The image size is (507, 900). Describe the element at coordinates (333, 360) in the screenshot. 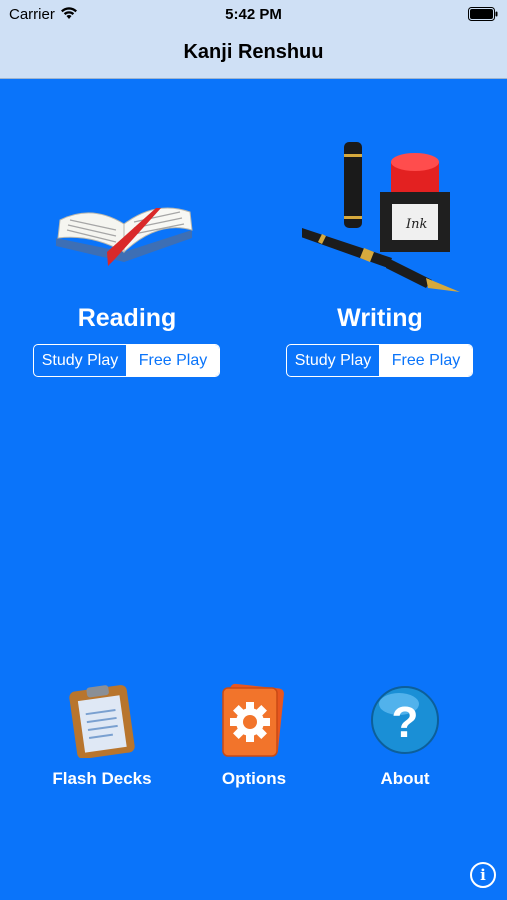

I see `writing-study-play-segment: Study Play` at that location.